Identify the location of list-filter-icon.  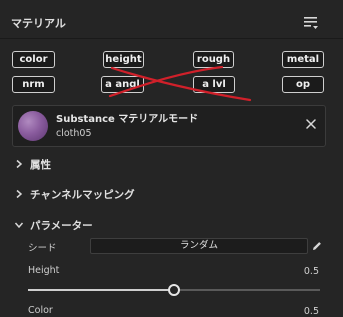
(311, 23).